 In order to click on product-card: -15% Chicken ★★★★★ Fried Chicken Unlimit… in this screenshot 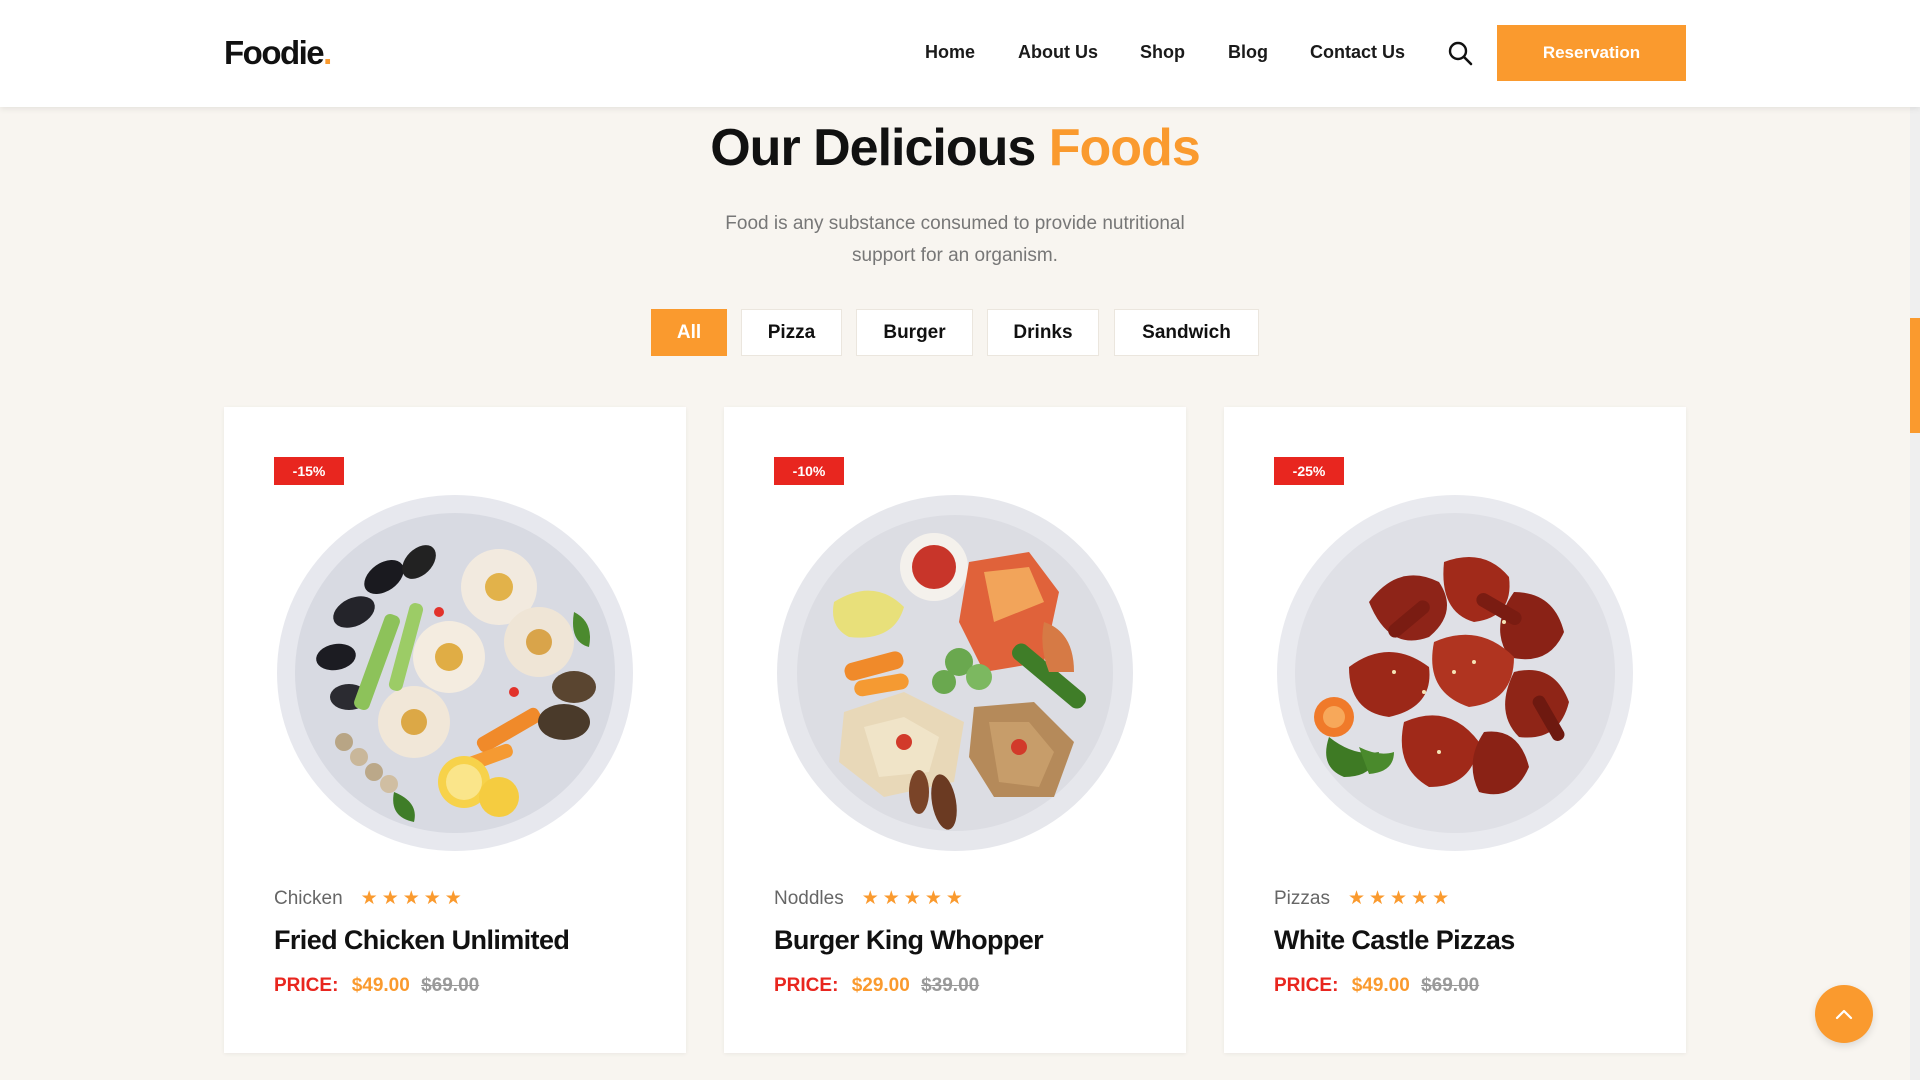, I will do `click(455, 730)`.